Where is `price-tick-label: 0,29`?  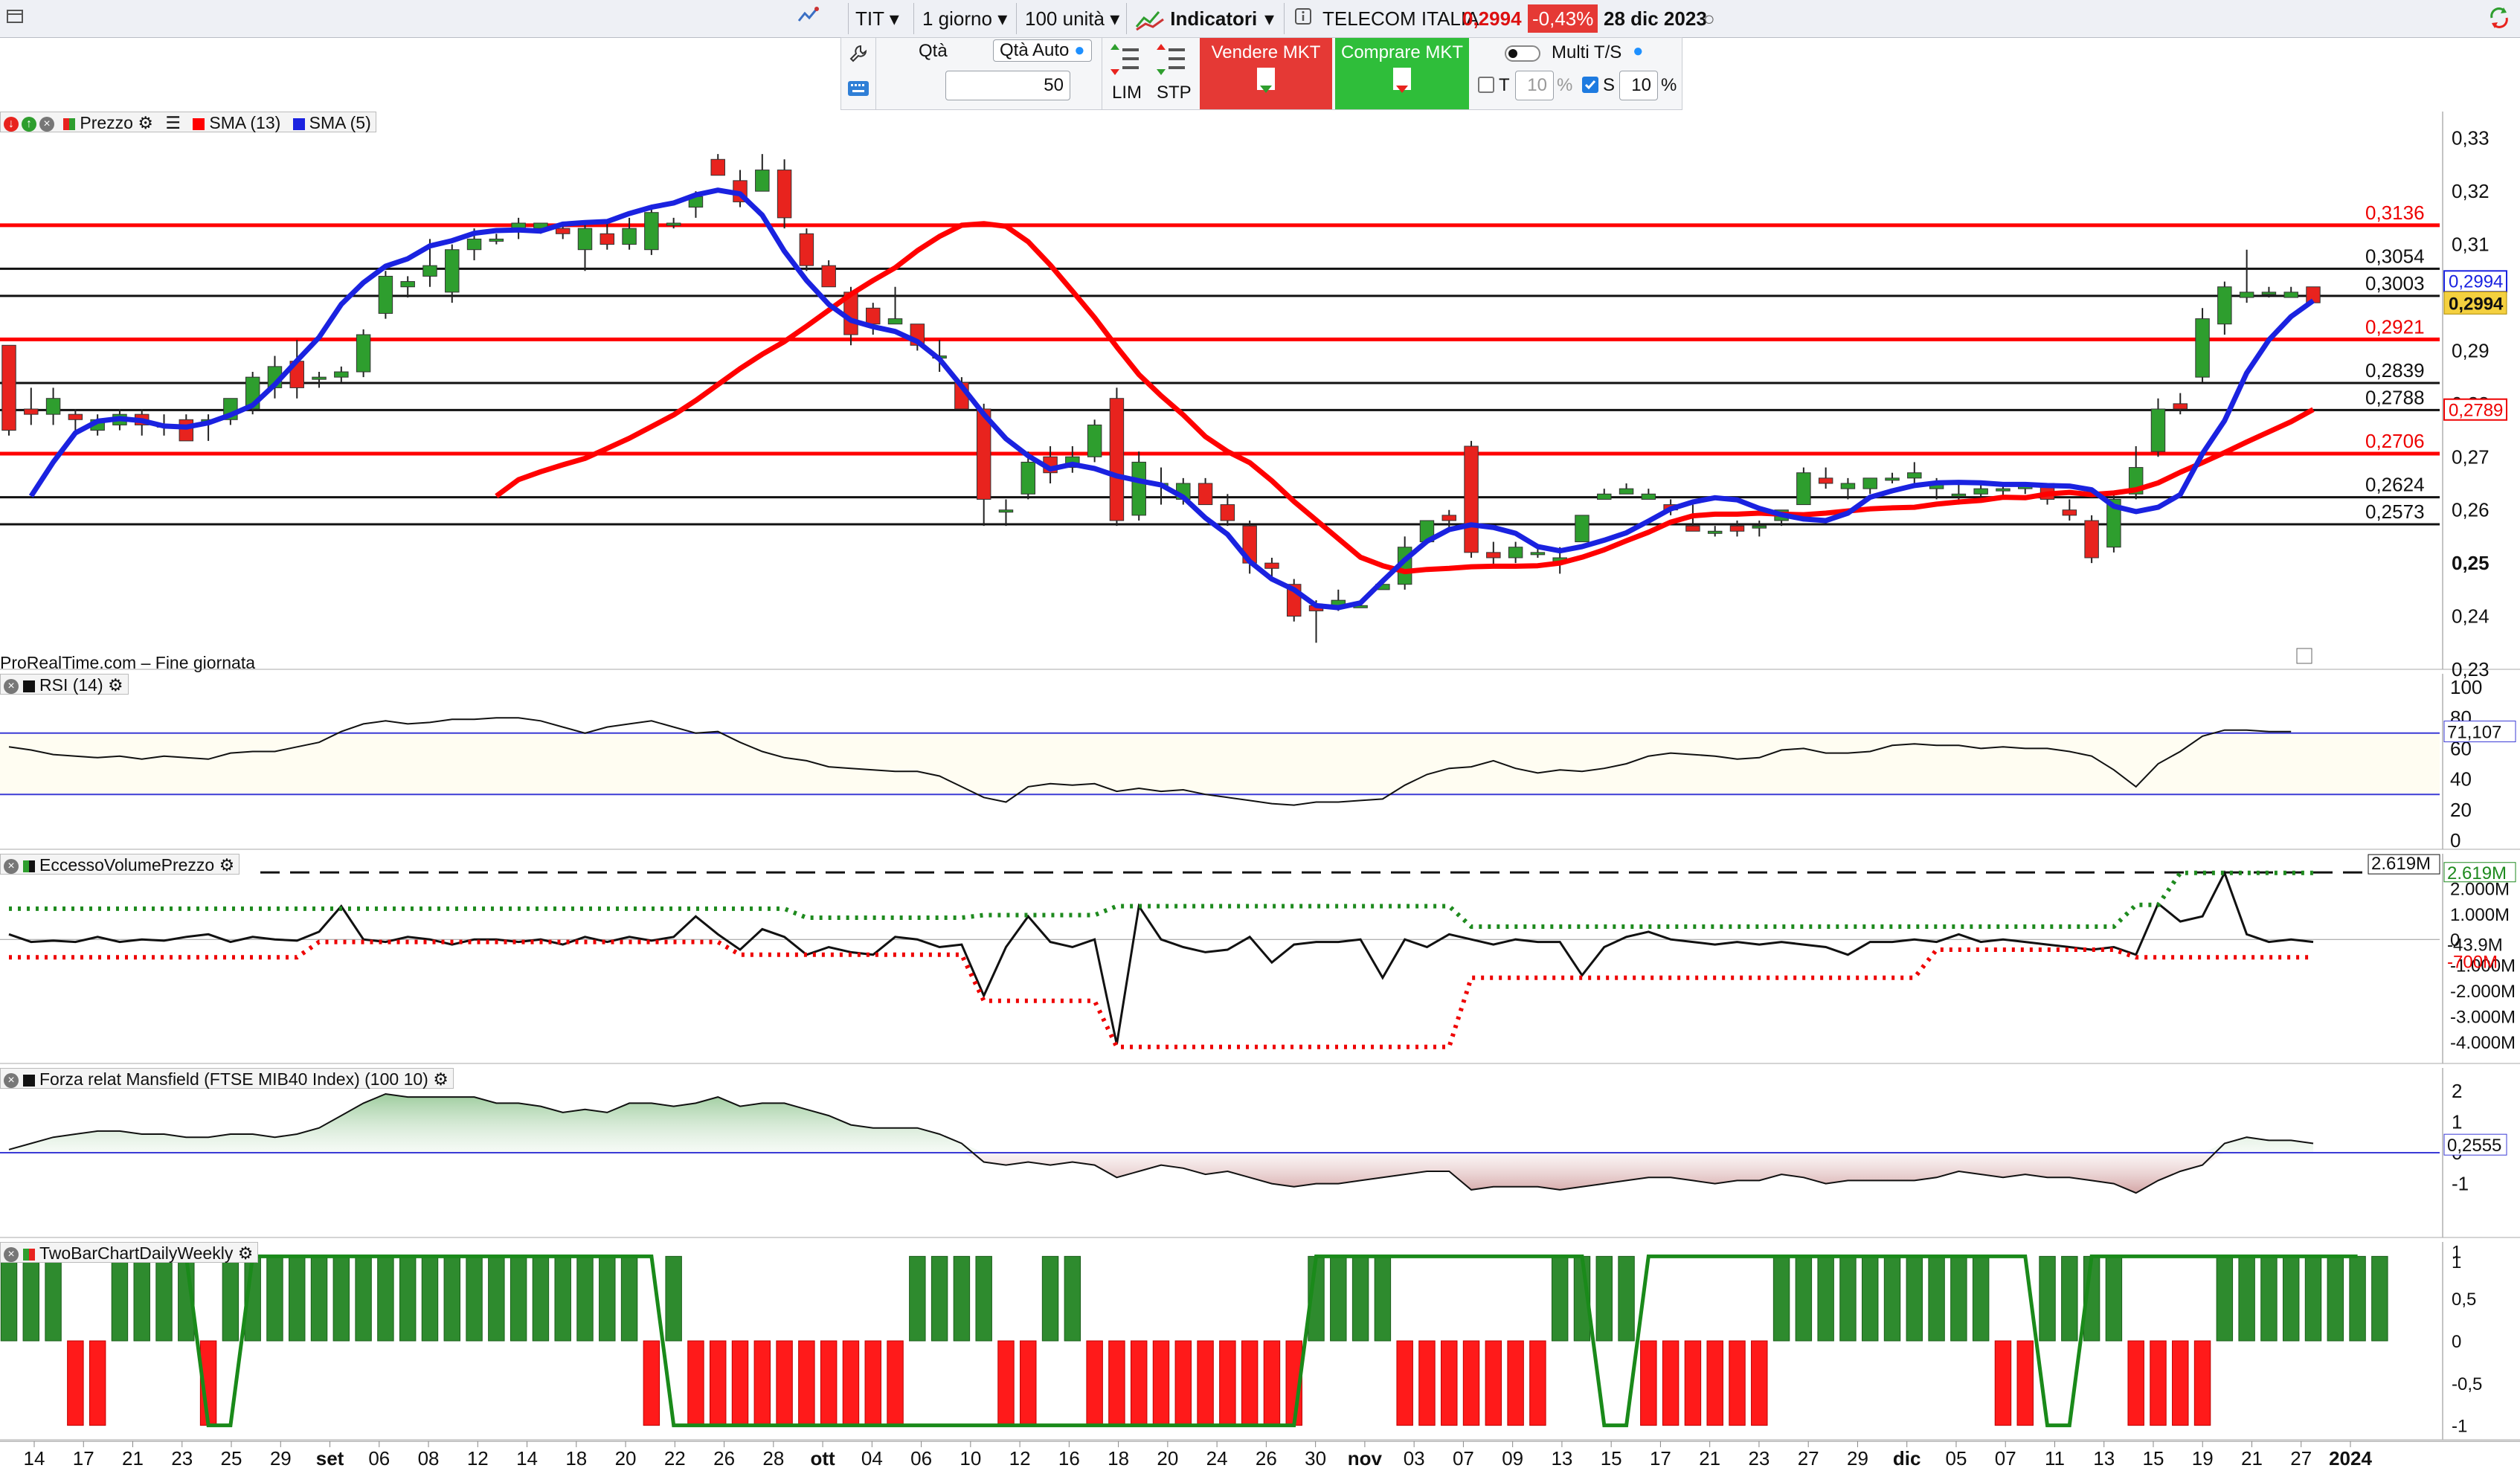
price-tick-label: 0,29 is located at coordinates (2471, 350).